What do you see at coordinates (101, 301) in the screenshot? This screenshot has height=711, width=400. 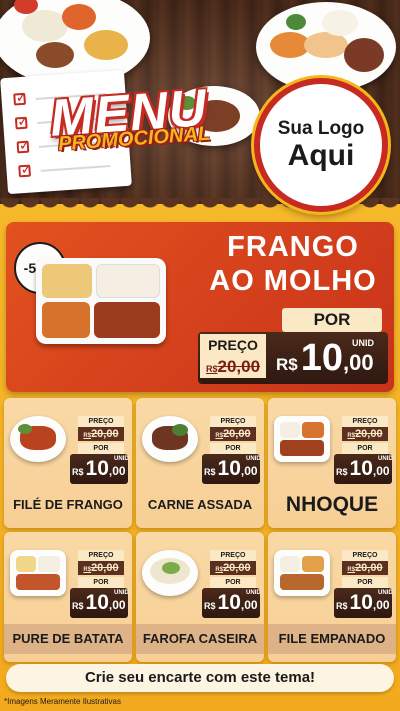 I see `featured-dish-image` at bounding box center [101, 301].